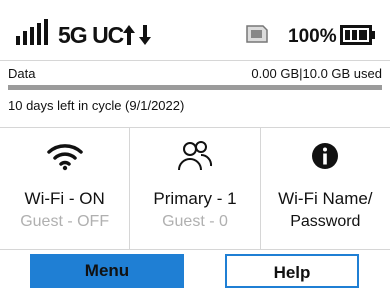 This screenshot has height=294, width=390. I want to click on network-type-label: 5G UC, so click(91, 35).